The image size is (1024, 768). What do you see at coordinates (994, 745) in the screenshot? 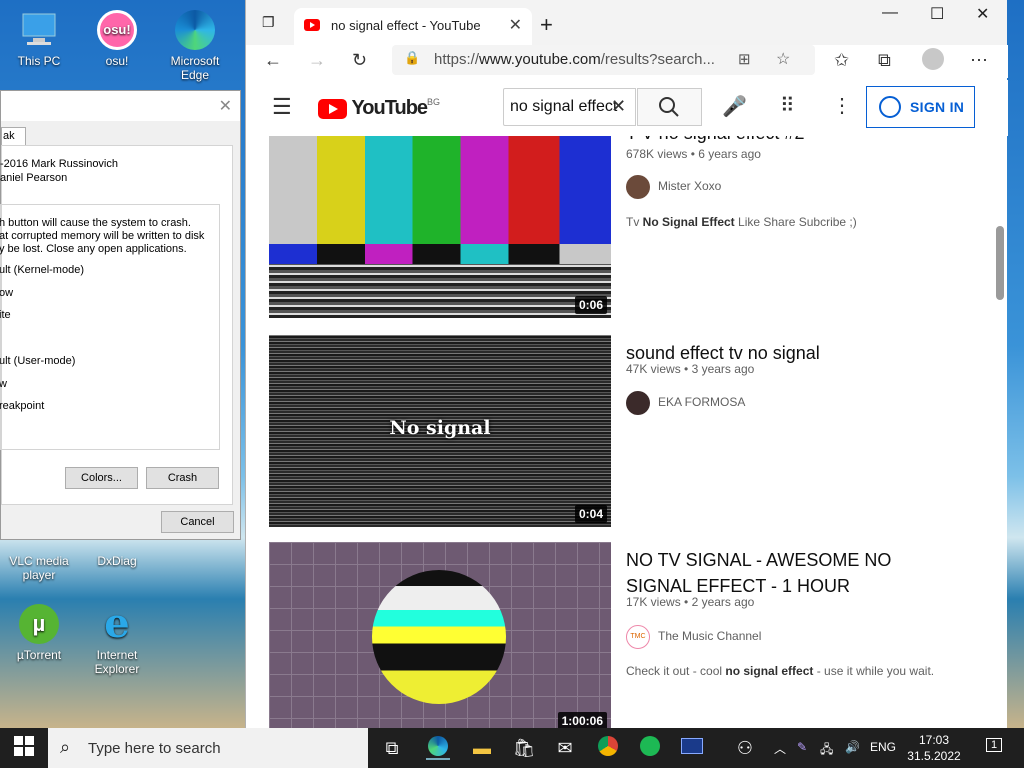
I see `notification-center-icon: 1` at bounding box center [994, 745].